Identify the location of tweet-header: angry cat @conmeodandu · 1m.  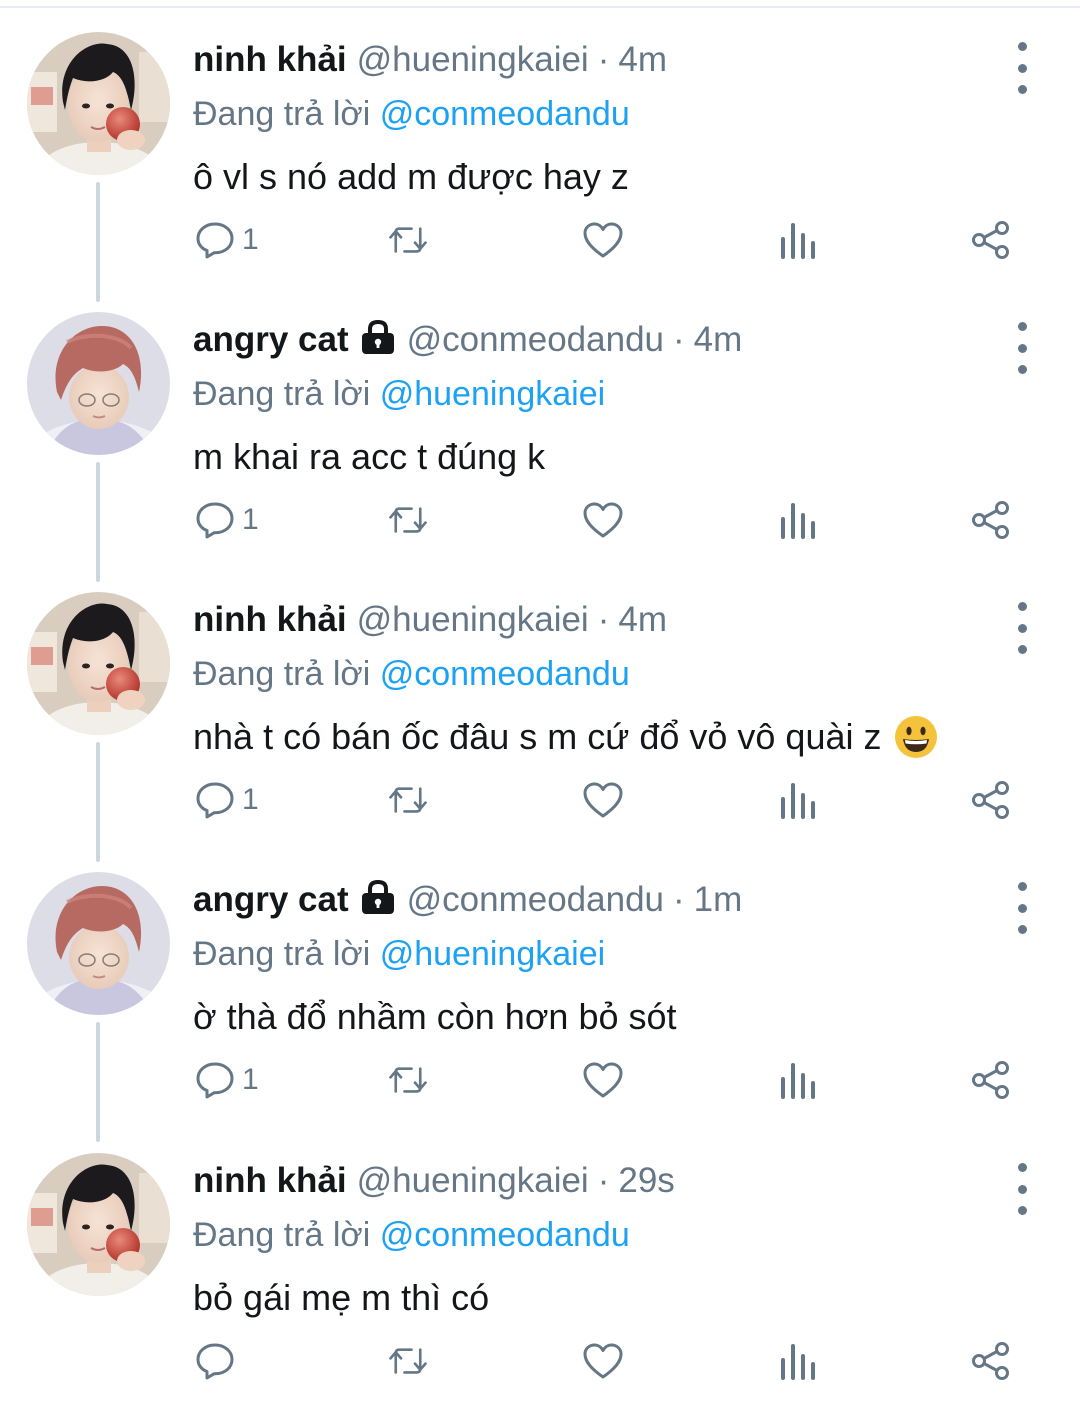
(467, 900).